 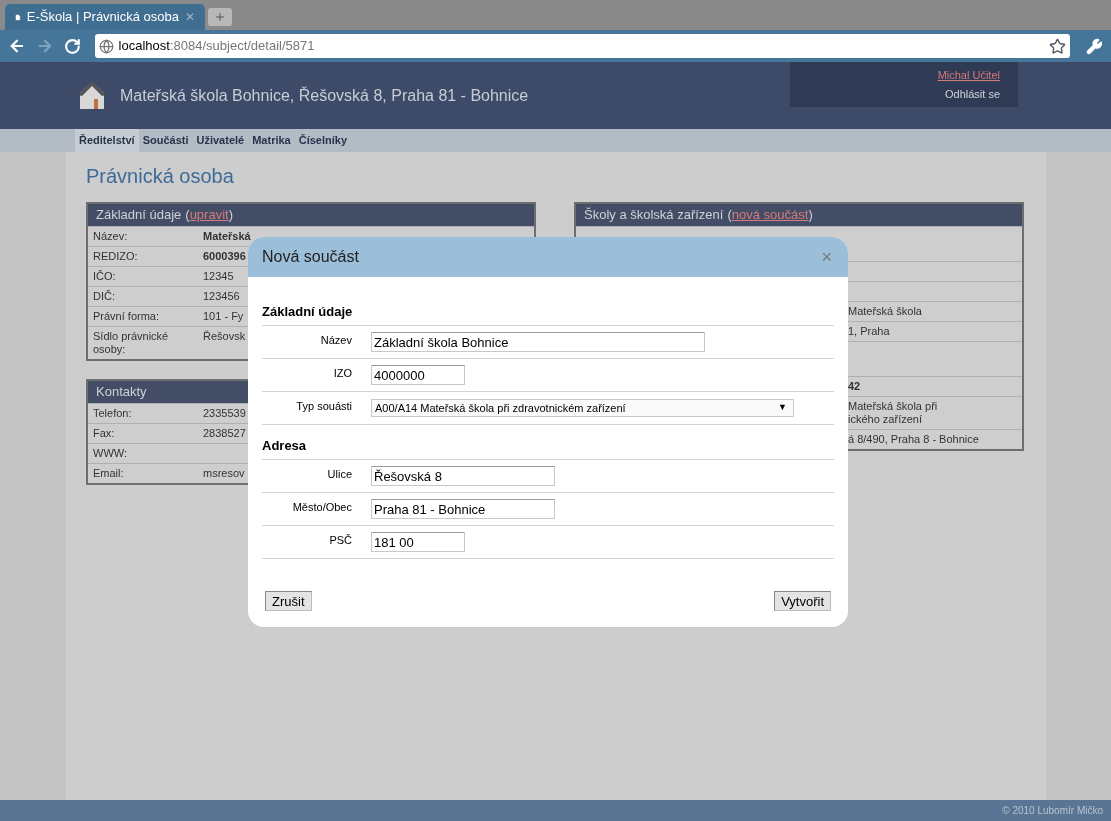 What do you see at coordinates (115, 256) in the screenshot?
I see `field-label: REDIZO:` at bounding box center [115, 256].